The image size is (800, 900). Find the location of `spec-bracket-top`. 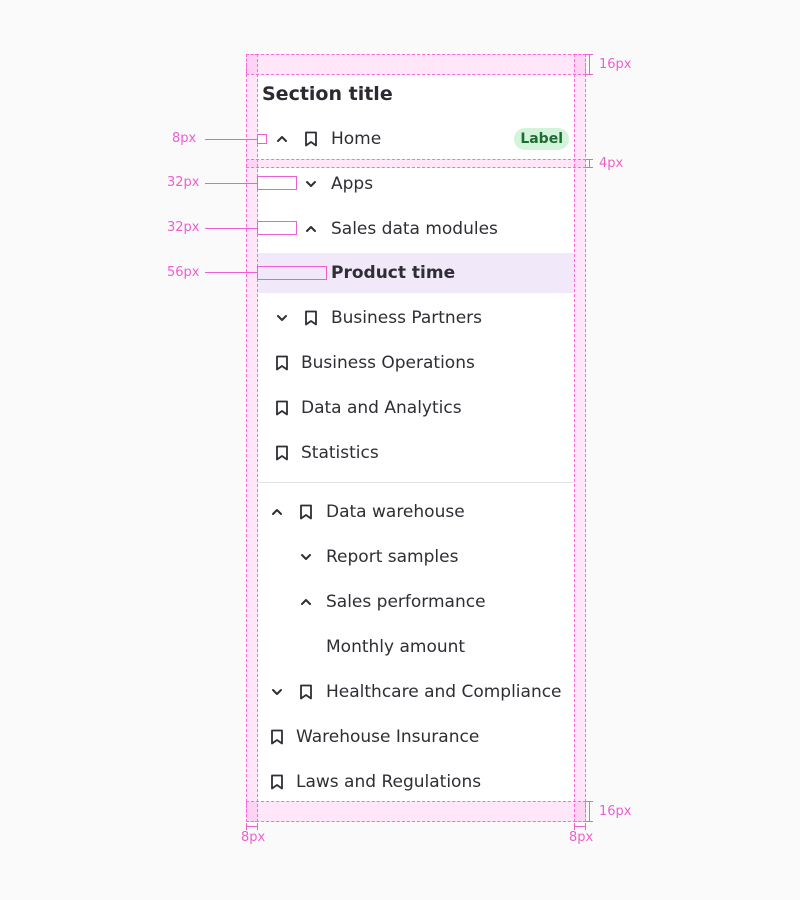

spec-bracket-top is located at coordinates (589, 64).